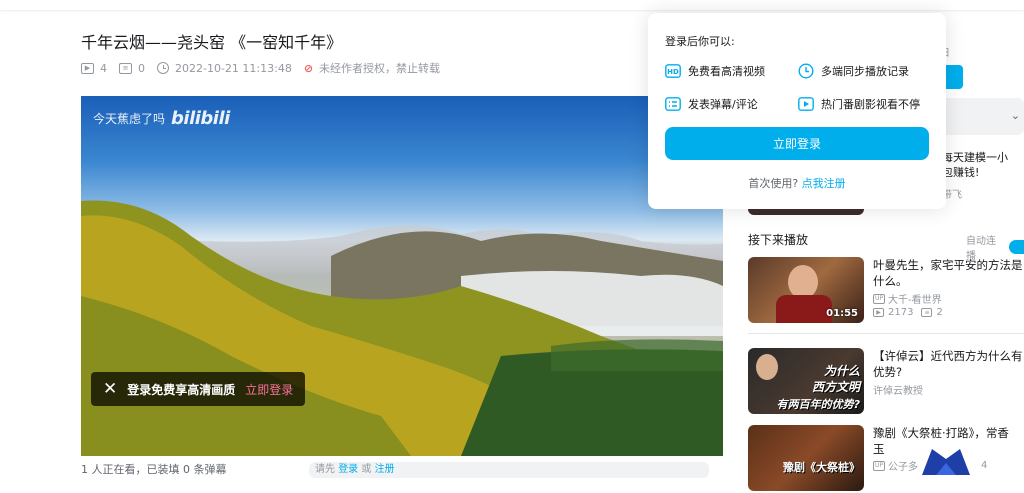 Image resolution: width=1024 pixels, height=493 pixels. Describe the element at coordinates (103, 68) in the screenshot. I see `play-count: 4` at that location.